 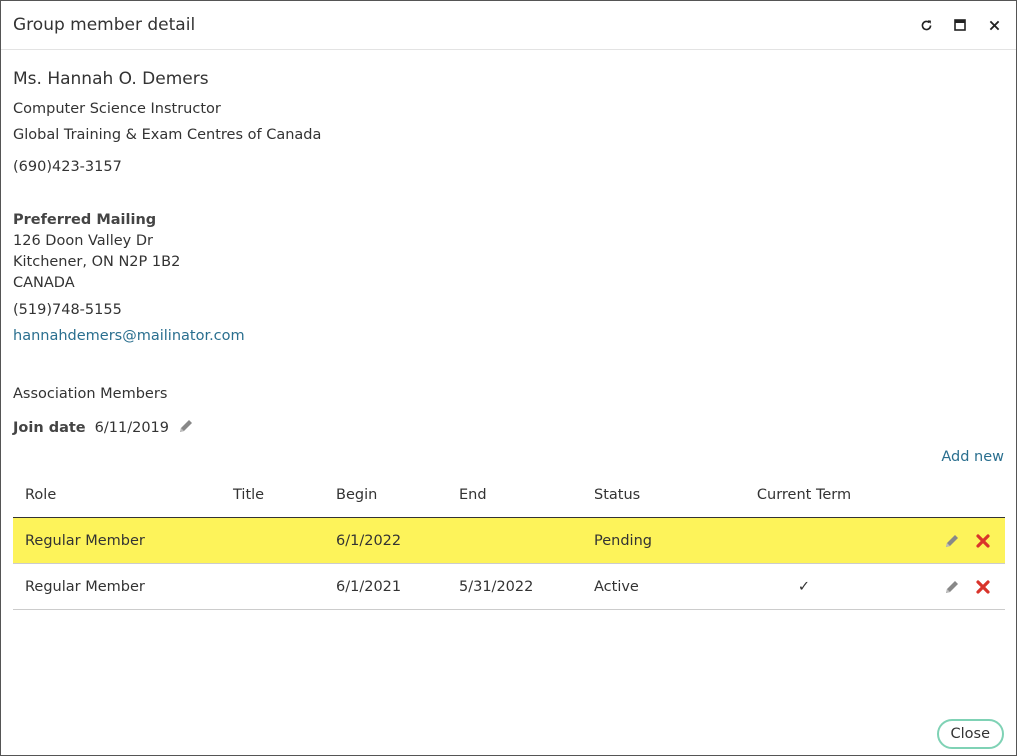 I want to click on refresh-icon, so click(x=926, y=25).